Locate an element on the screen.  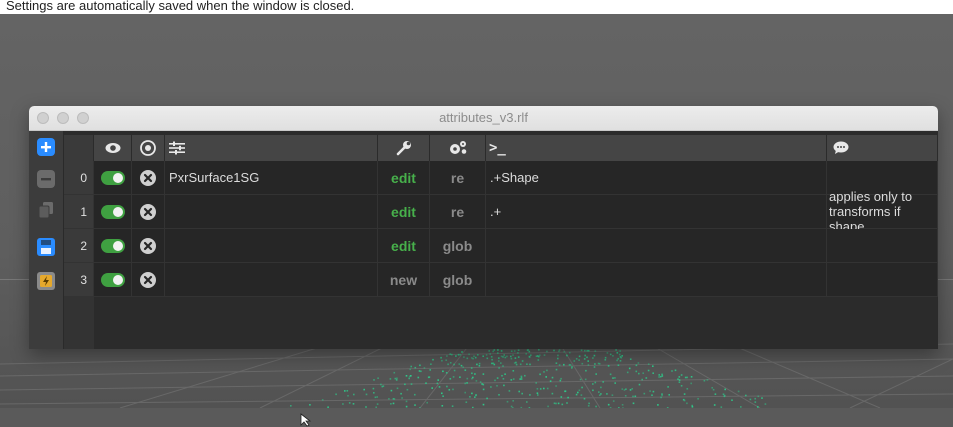
add-row-button is located at coordinates (46, 147).